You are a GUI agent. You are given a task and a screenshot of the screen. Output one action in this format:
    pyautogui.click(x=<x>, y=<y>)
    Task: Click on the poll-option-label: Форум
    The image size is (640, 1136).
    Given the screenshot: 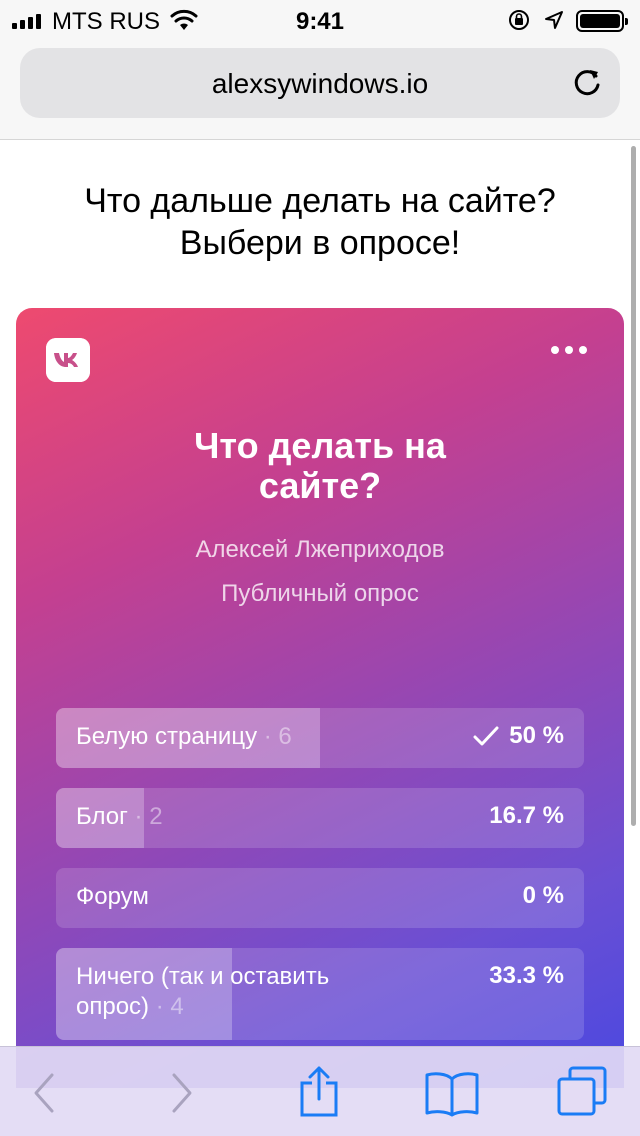 What is the action you would take?
    pyautogui.click(x=236, y=897)
    